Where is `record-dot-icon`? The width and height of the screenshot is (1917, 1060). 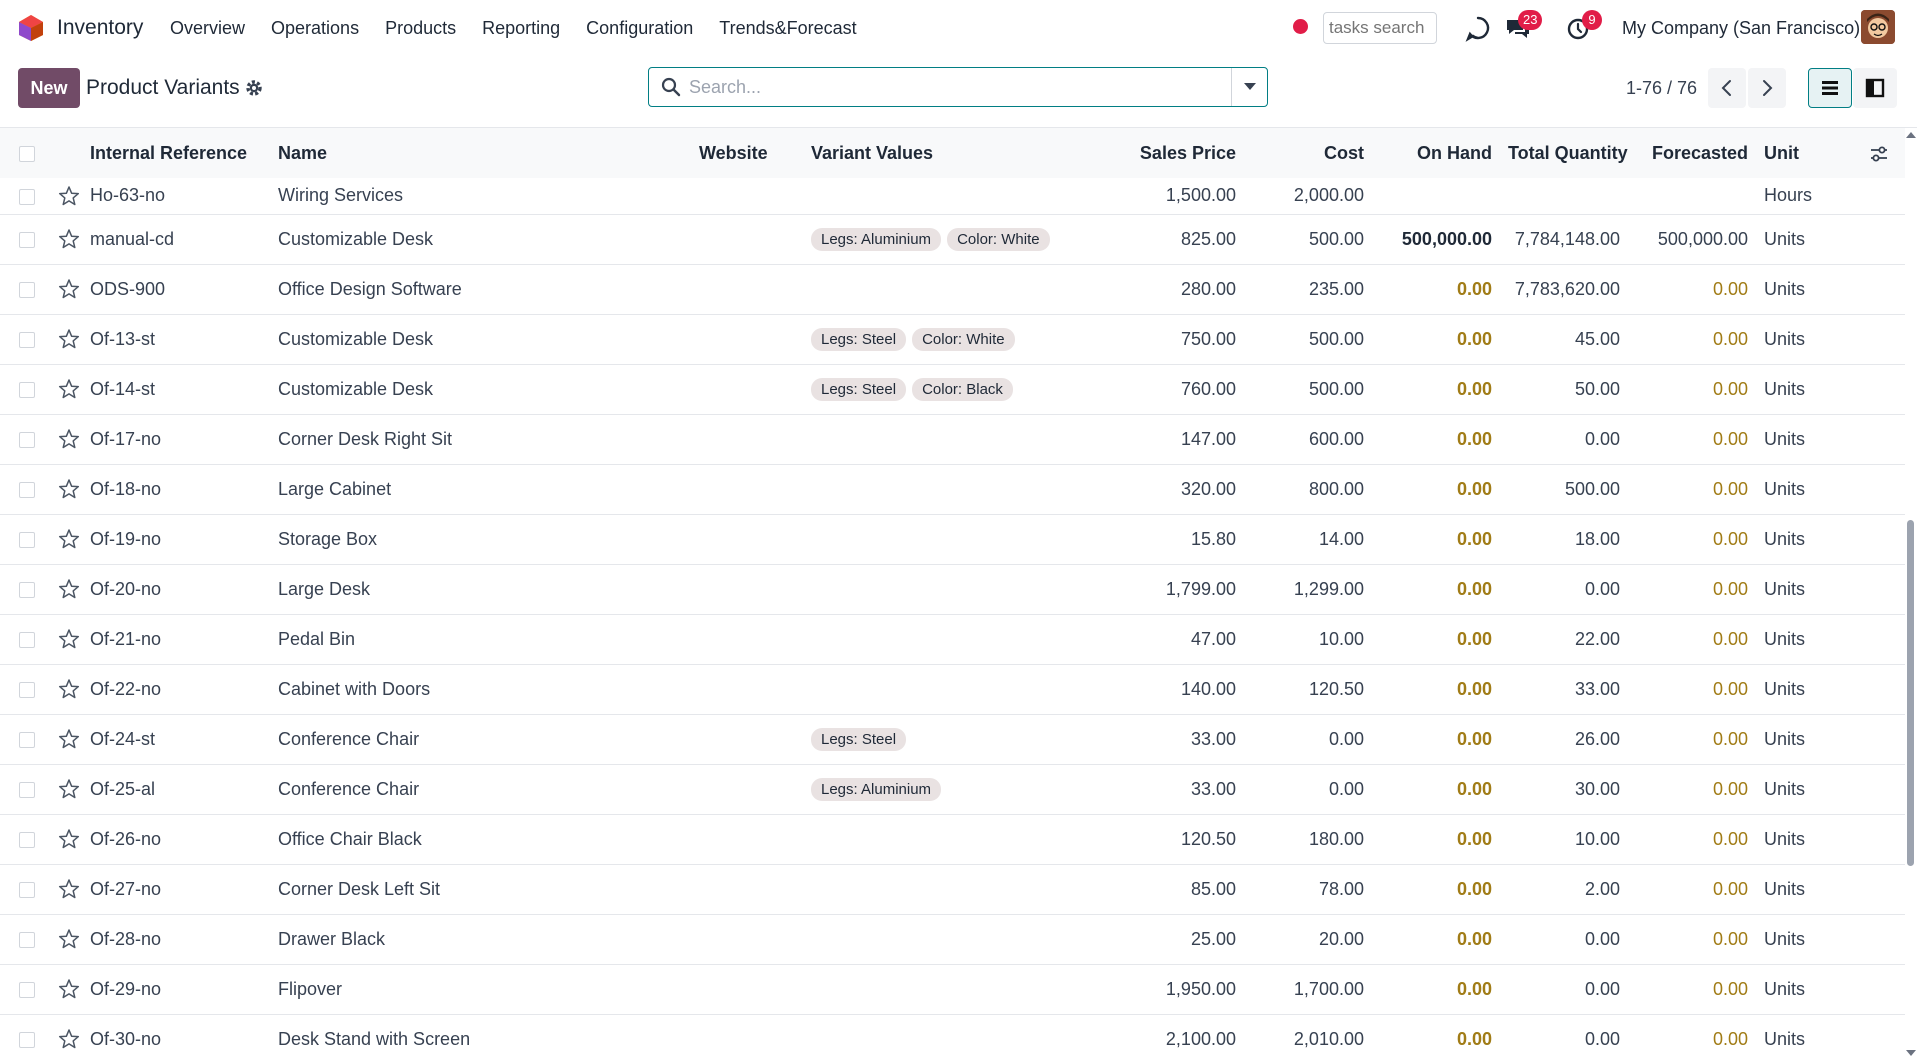 record-dot-icon is located at coordinates (1300, 26).